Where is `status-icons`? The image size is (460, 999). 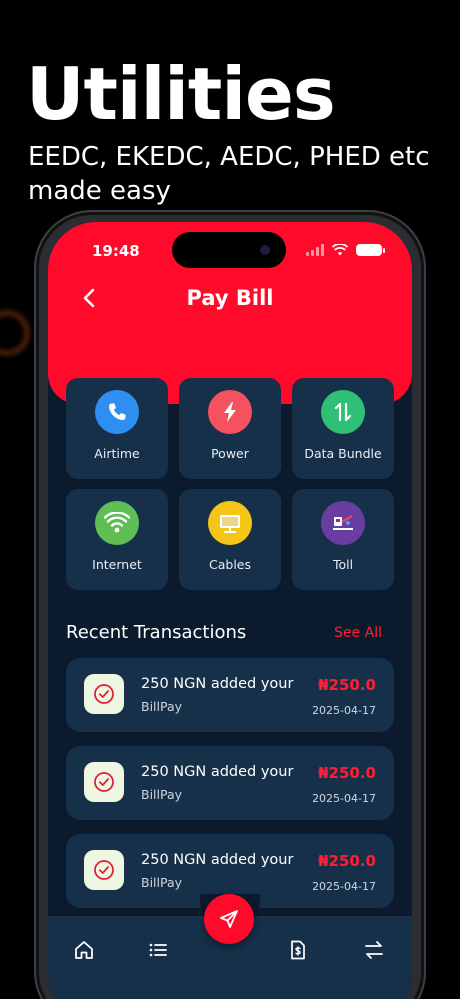 status-icons is located at coordinates (345, 250).